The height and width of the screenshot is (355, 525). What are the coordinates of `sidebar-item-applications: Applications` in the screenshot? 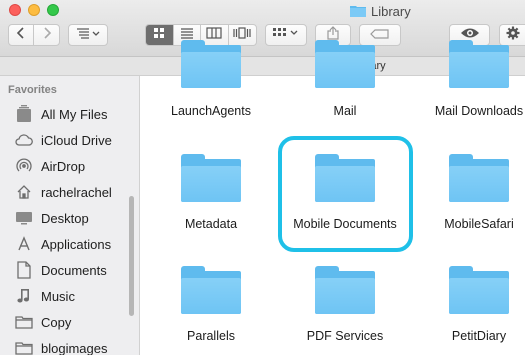 It's located at (73, 244).